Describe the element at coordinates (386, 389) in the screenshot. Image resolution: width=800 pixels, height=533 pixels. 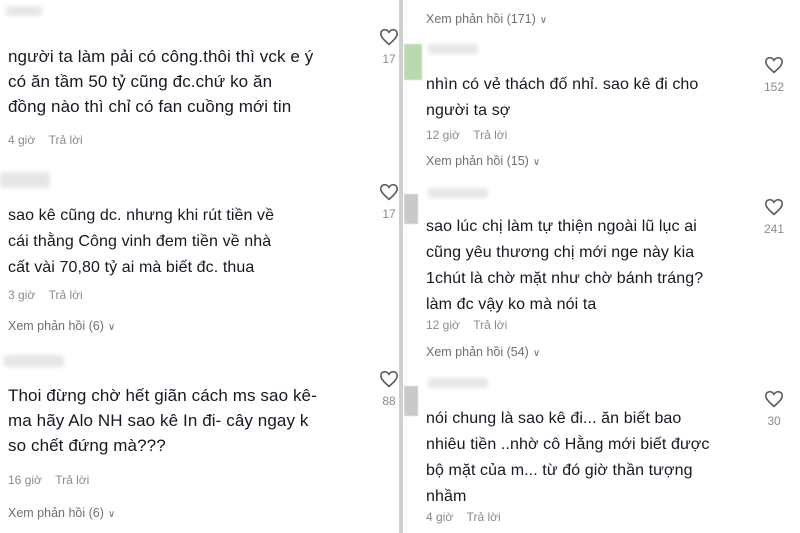
I see `like-button: 88` at that location.